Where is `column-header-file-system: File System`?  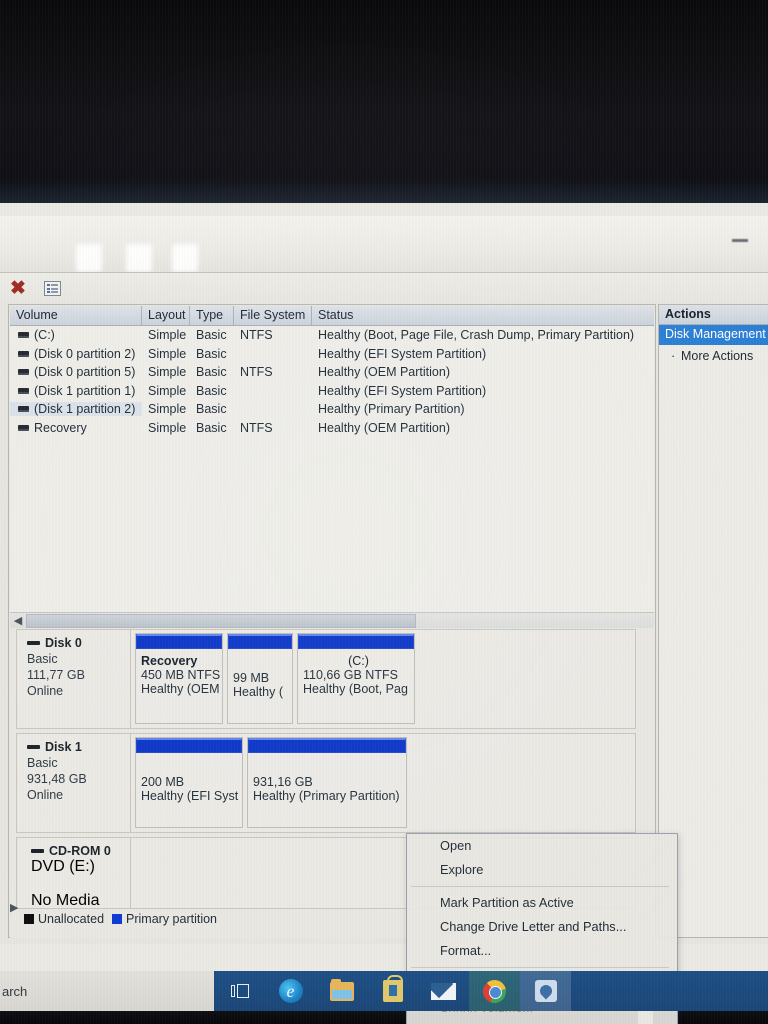 column-header-file-system: File System is located at coordinates (273, 315).